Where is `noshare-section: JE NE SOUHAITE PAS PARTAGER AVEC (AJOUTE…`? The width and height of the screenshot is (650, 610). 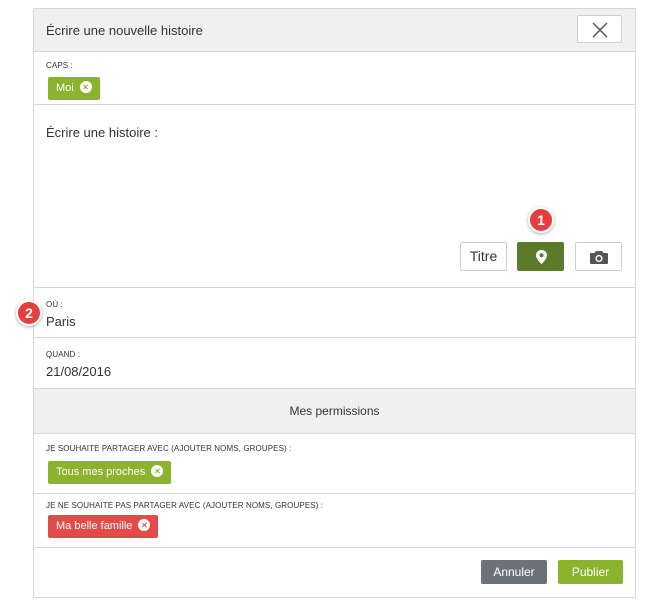
noshare-section: JE NE SOUHAITE PAS PARTAGER AVEC (AJOUTE… is located at coordinates (334, 521).